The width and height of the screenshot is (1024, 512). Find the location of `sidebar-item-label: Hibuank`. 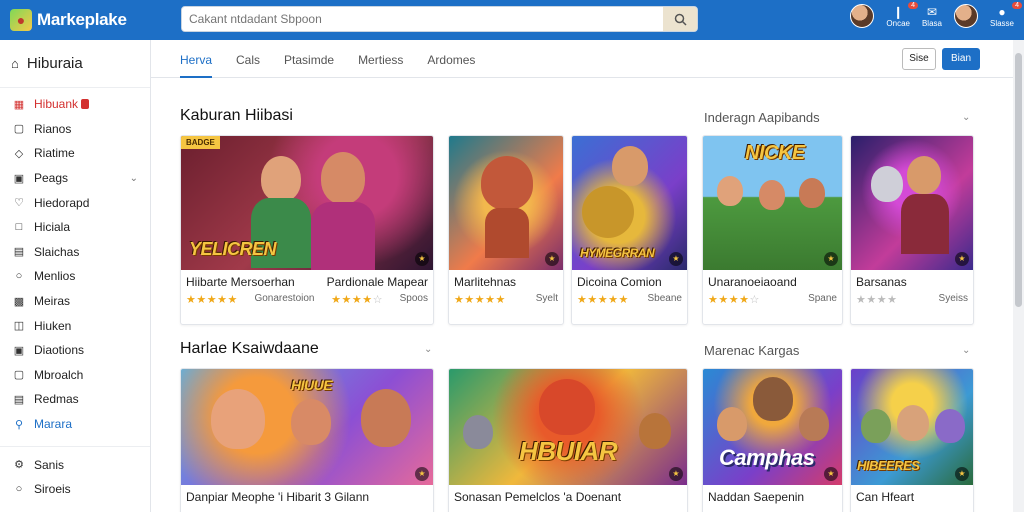

sidebar-item-label: Hibuank is located at coordinates (56, 104).